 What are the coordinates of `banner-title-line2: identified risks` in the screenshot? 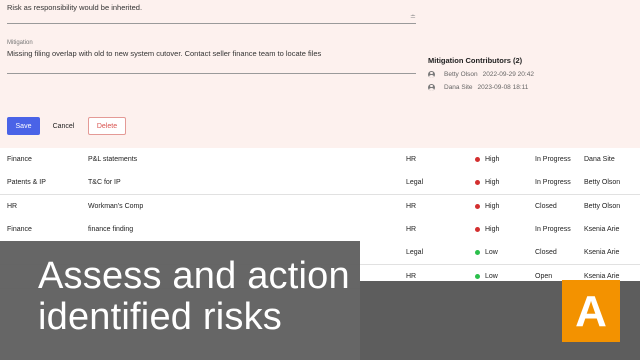 It's located at (160, 317).